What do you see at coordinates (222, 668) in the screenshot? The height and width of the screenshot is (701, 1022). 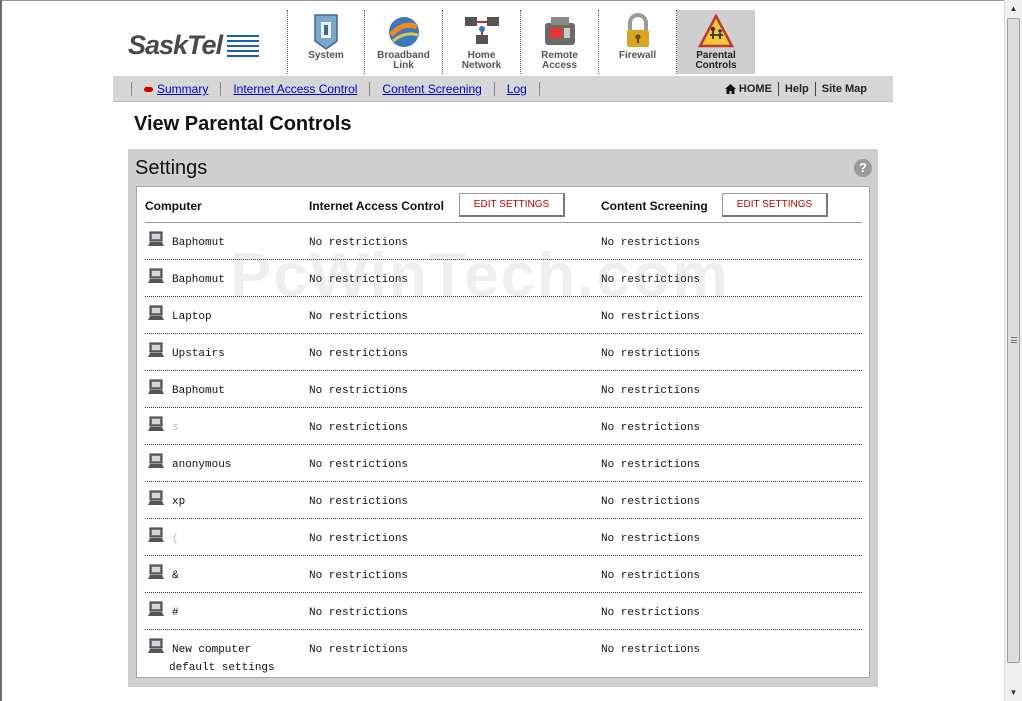 I see `default-row-name-line-2: default settings` at bounding box center [222, 668].